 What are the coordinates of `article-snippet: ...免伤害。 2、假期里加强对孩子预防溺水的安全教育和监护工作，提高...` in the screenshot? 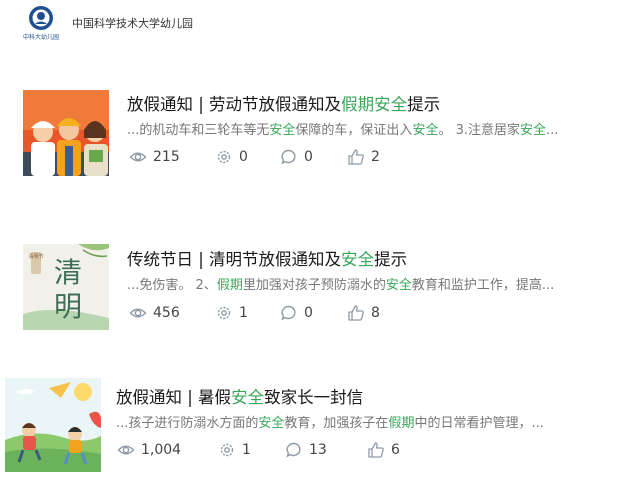 It's located at (341, 285).